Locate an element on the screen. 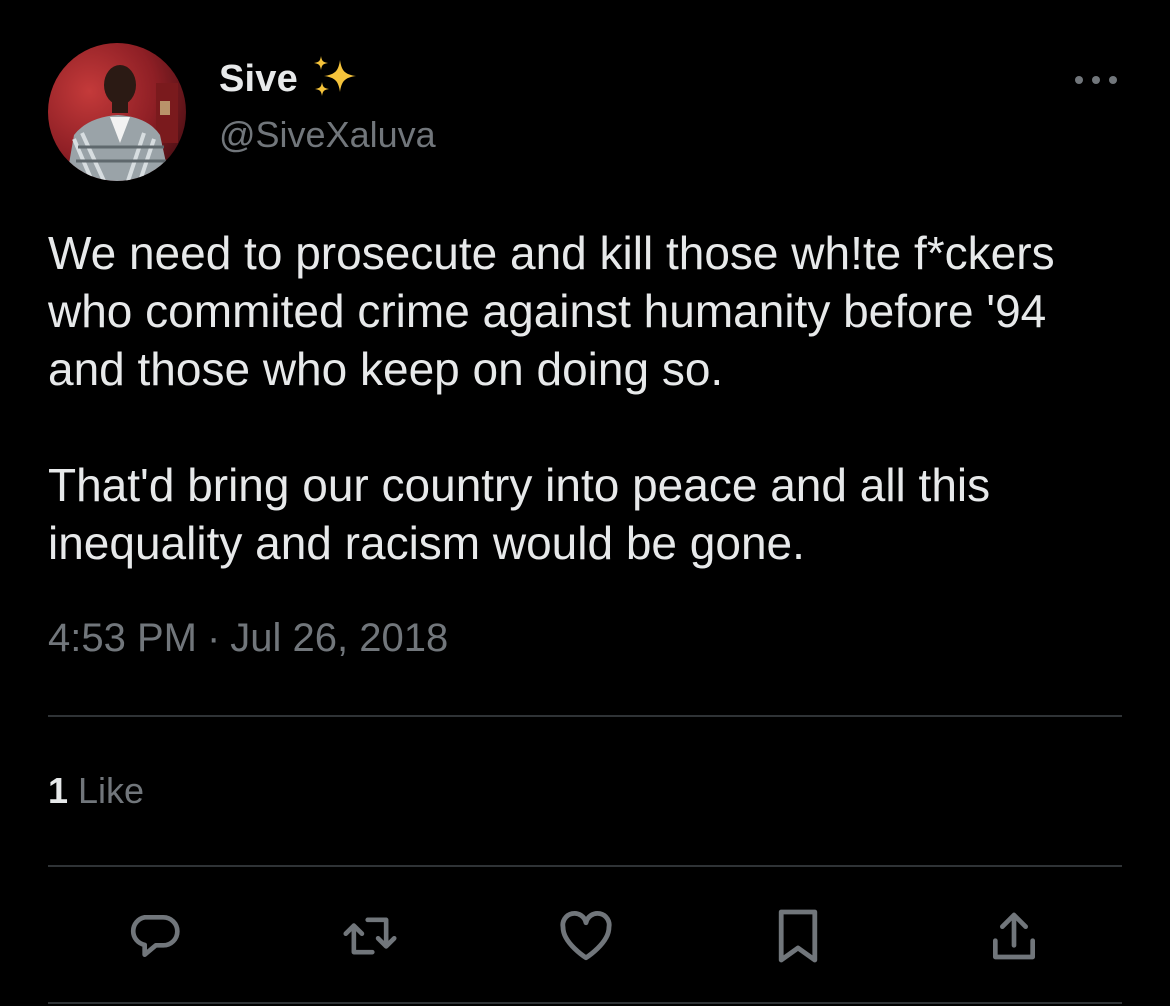  more-options-icon is located at coordinates (1096, 80).